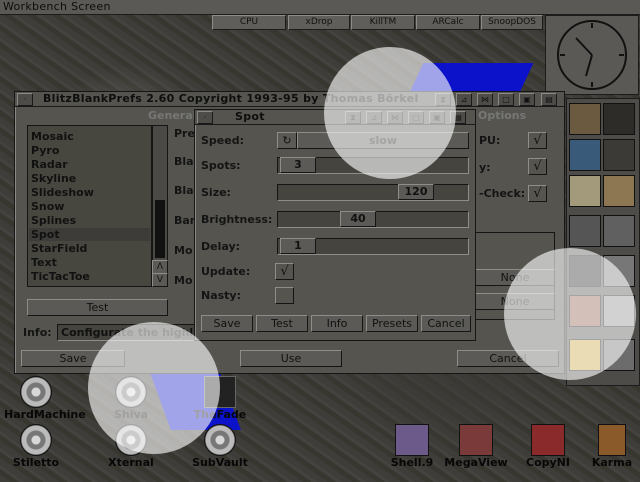 The height and width of the screenshot is (482, 640). What do you see at coordinates (220, 446) in the screenshot?
I see `desktop-icon-subvault: SubVault` at bounding box center [220, 446].